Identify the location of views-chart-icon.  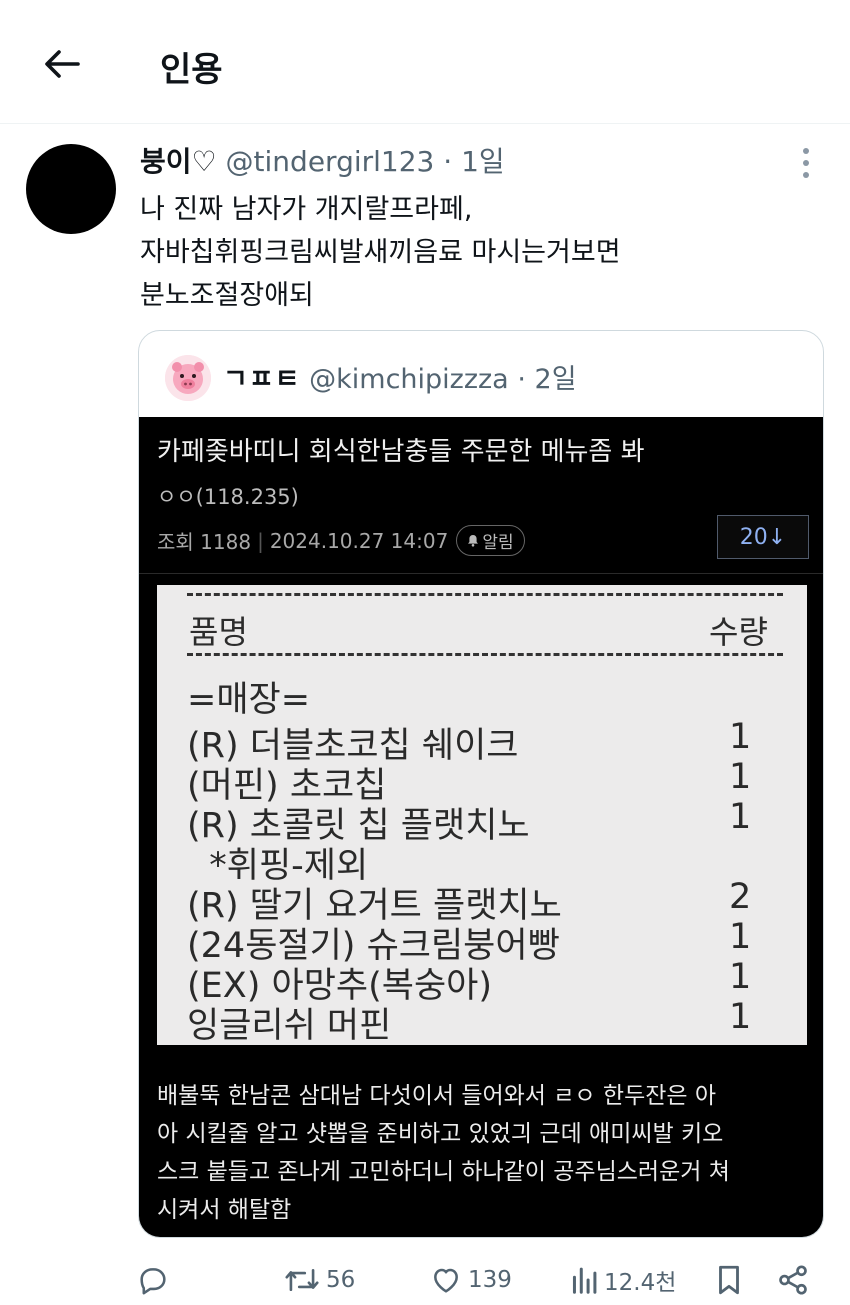
(584, 1280).